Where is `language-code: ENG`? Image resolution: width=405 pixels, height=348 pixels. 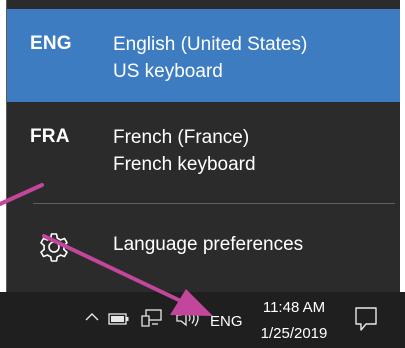 language-code: ENG is located at coordinates (51, 43).